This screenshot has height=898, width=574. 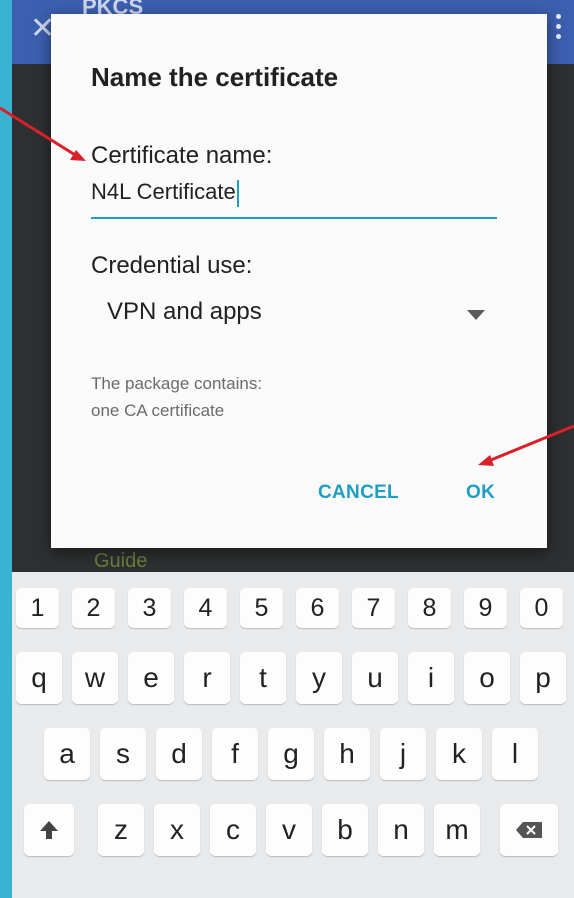 I want to click on annotation-arrowhead-right, so click(x=486, y=460).